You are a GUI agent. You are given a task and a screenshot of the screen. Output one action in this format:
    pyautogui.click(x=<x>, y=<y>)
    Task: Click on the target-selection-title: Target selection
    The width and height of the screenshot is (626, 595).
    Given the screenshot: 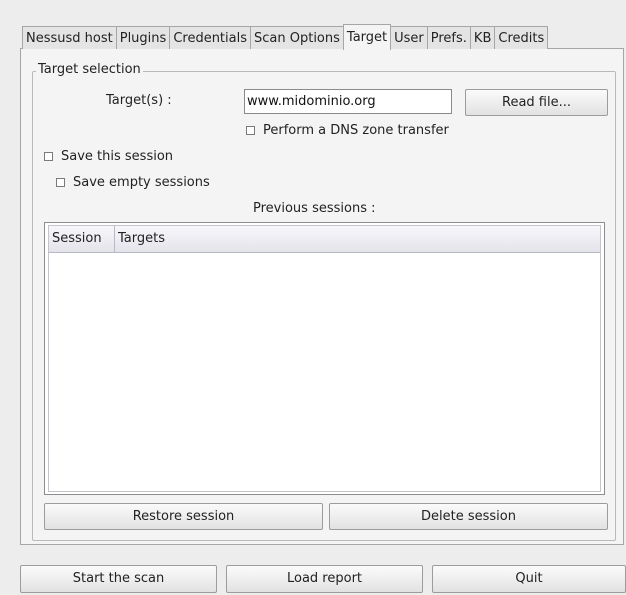 What is the action you would take?
    pyautogui.click(x=89, y=70)
    